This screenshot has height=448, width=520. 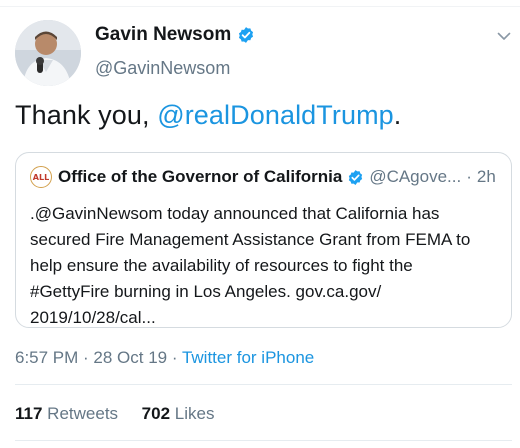 What do you see at coordinates (29, 413) in the screenshot?
I see `retweets-count: 117` at bounding box center [29, 413].